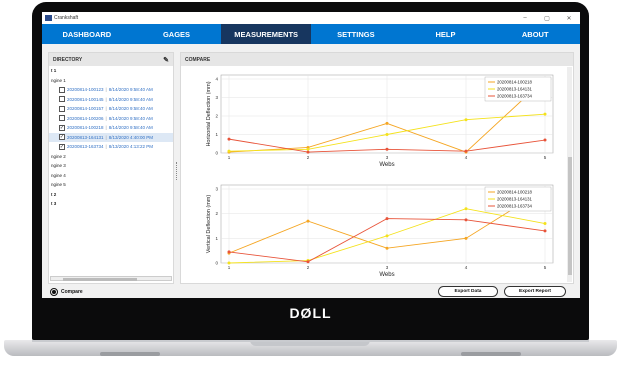 This screenshot has width=621, height=368. I want to click on tree-group: ngine 1, so click(111, 81).